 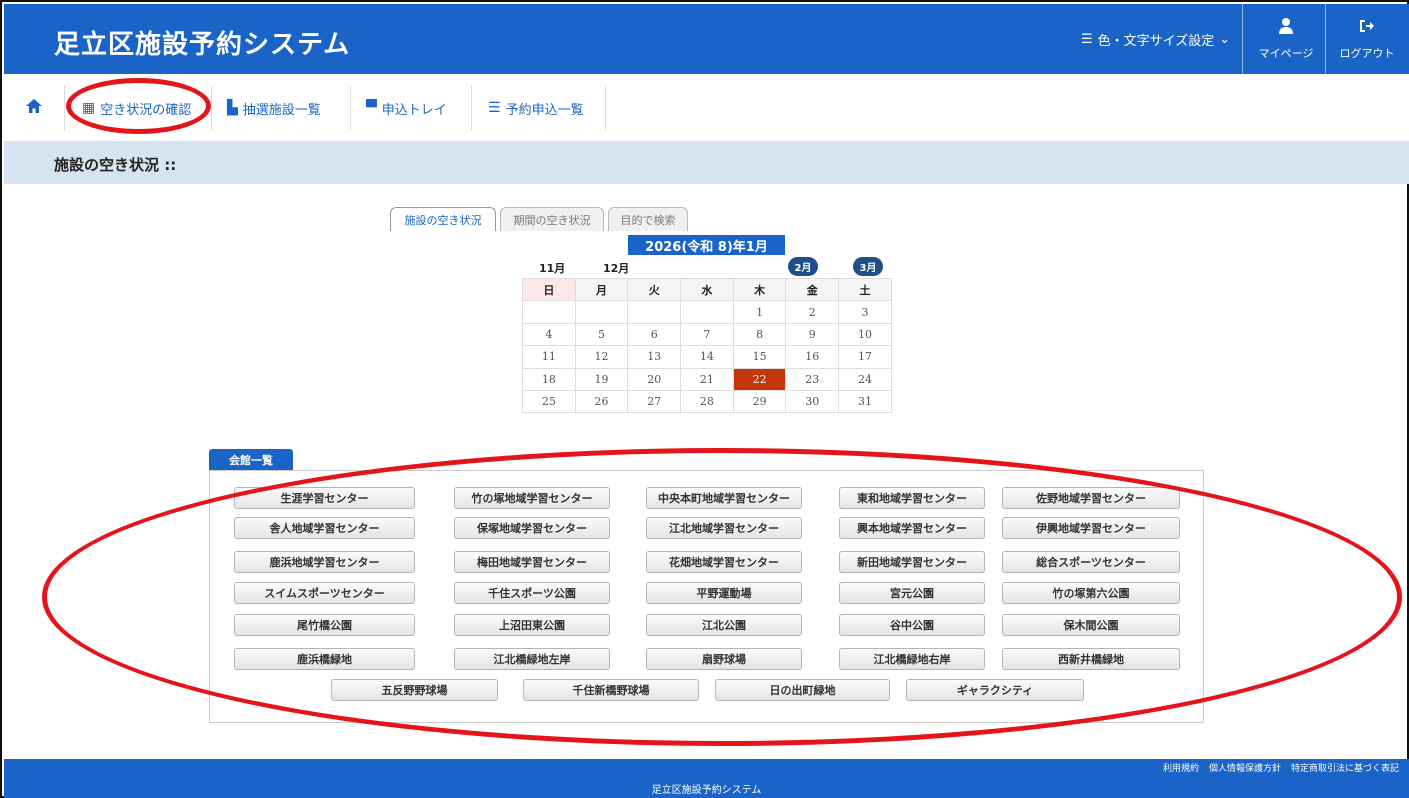 What do you see at coordinates (1155, 39) in the screenshot?
I see `display-settings-button: ☰ 色・文字サイズ設定 ⌄` at bounding box center [1155, 39].